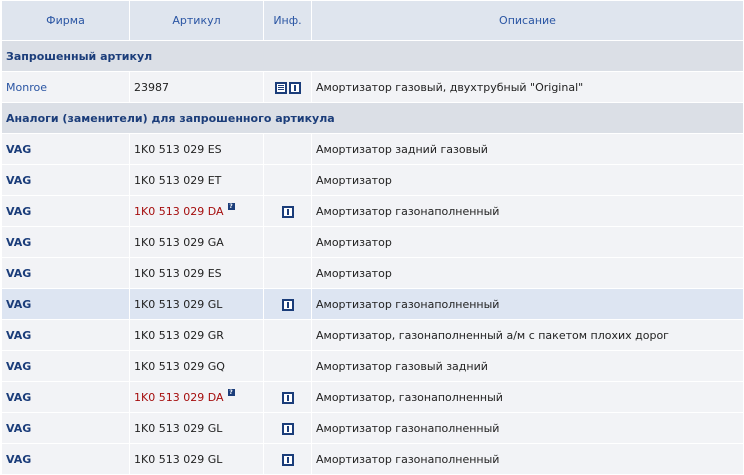 The image size is (744, 475). Describe the element at coordinates (65, 87) in the screenshot. I see `firm-link: Monroe` at that location.